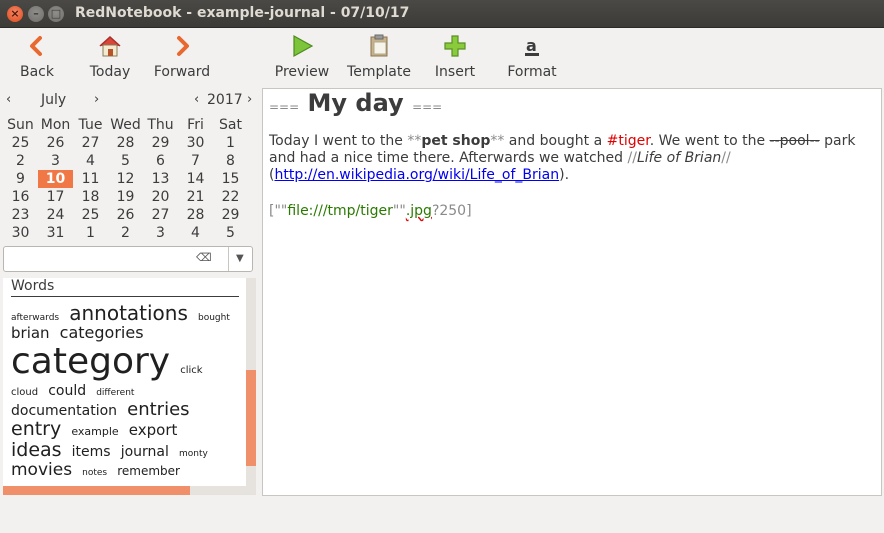  What do you see at coordinates (41, 470) in the screenshot?
I see `cloud-word: movies` at bounding box center [41, 470].